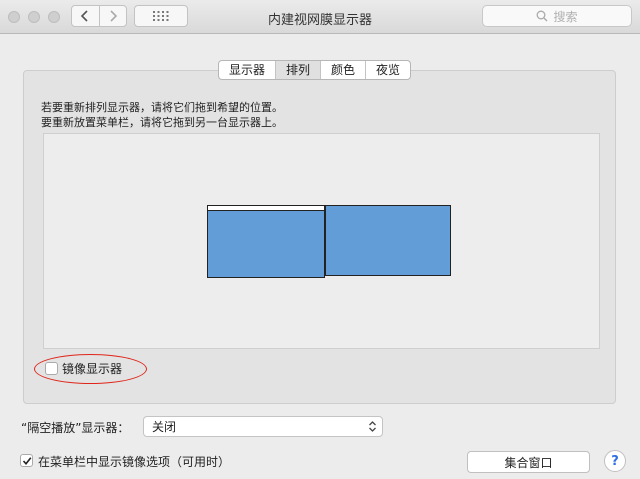  Describe the element at coordinates (92, 369) in the screenshot. I see `mirror-displays-label: 镜像显示器` at that location.